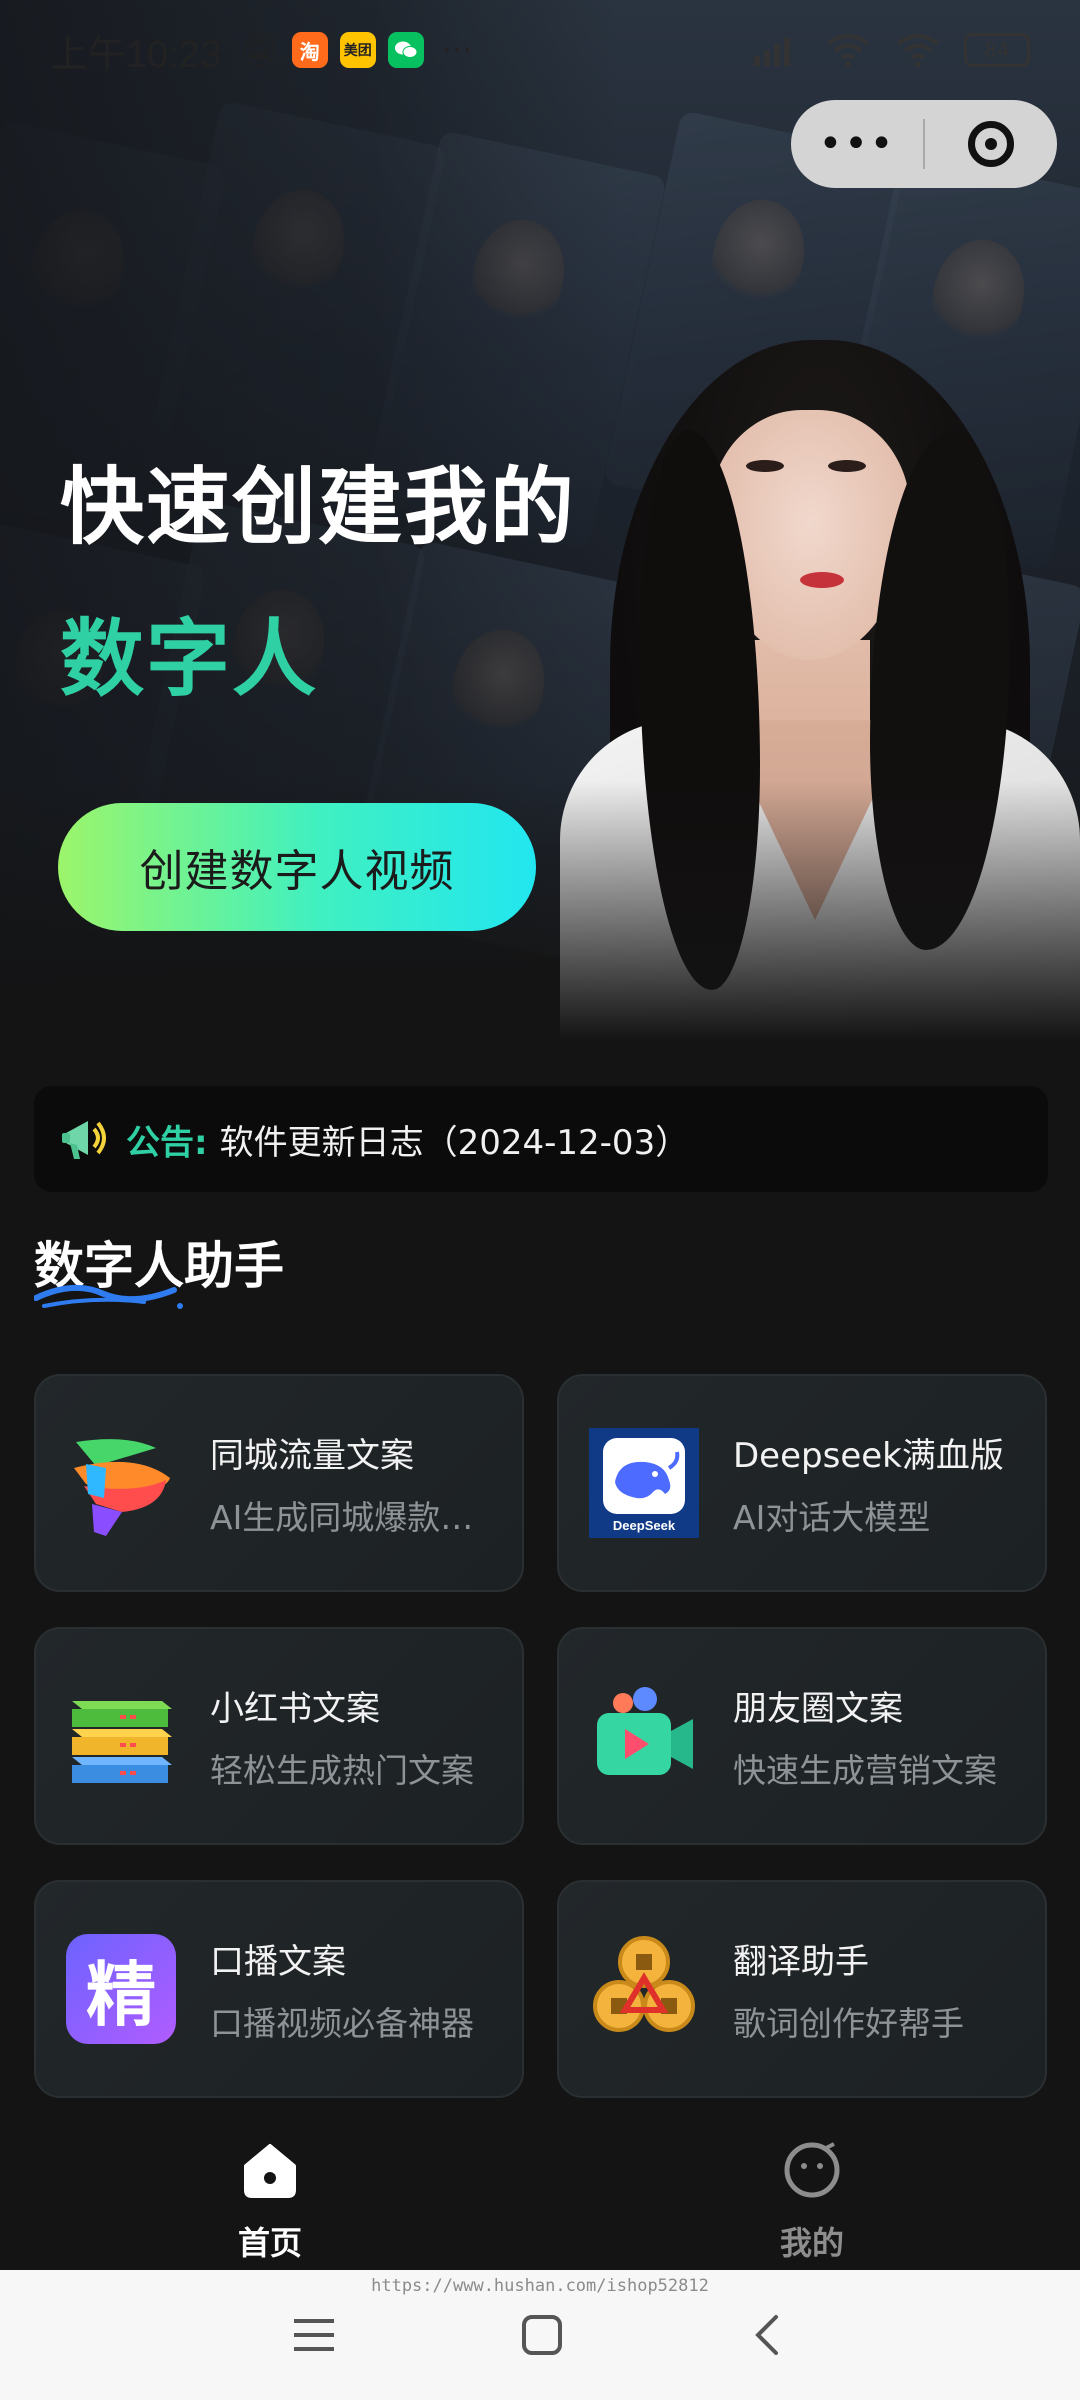 The width and height of the screenshot is (1080, 2400). Describe the element at coordinates (318, 507) in the screenshot. I see `hero-title: 快速创建我的` at that location.